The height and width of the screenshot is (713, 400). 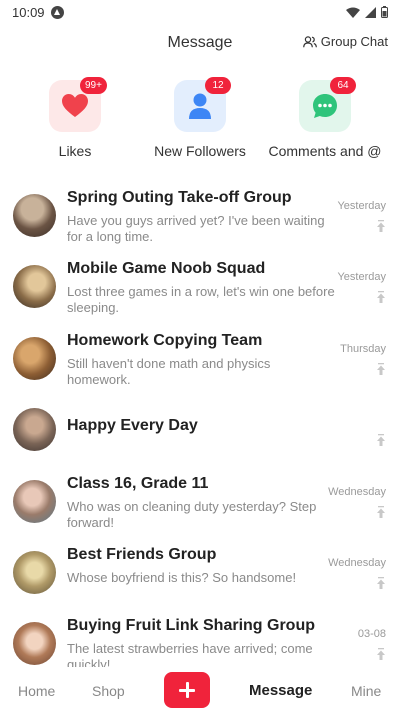 What do you see at coordinates (166, 269) in the screenshot?
I see `chat-title: Mobile Game Noob Squad` at bounding box center [166, 269].